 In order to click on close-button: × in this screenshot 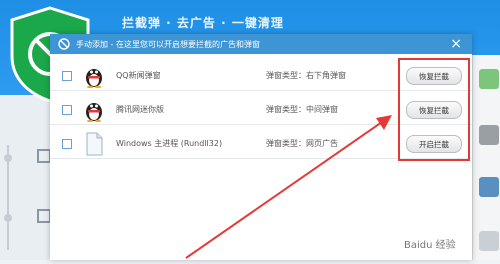, I will do `click(456, 44)`.